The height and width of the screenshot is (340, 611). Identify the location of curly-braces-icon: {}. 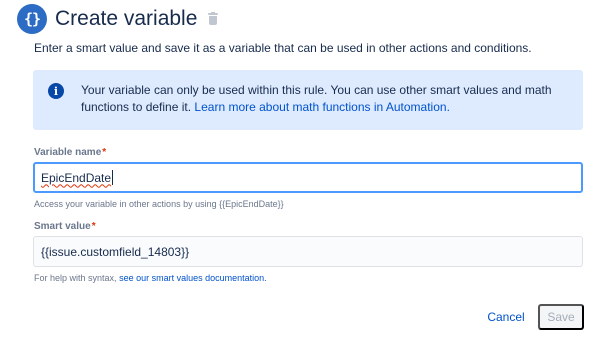
(32, 19).